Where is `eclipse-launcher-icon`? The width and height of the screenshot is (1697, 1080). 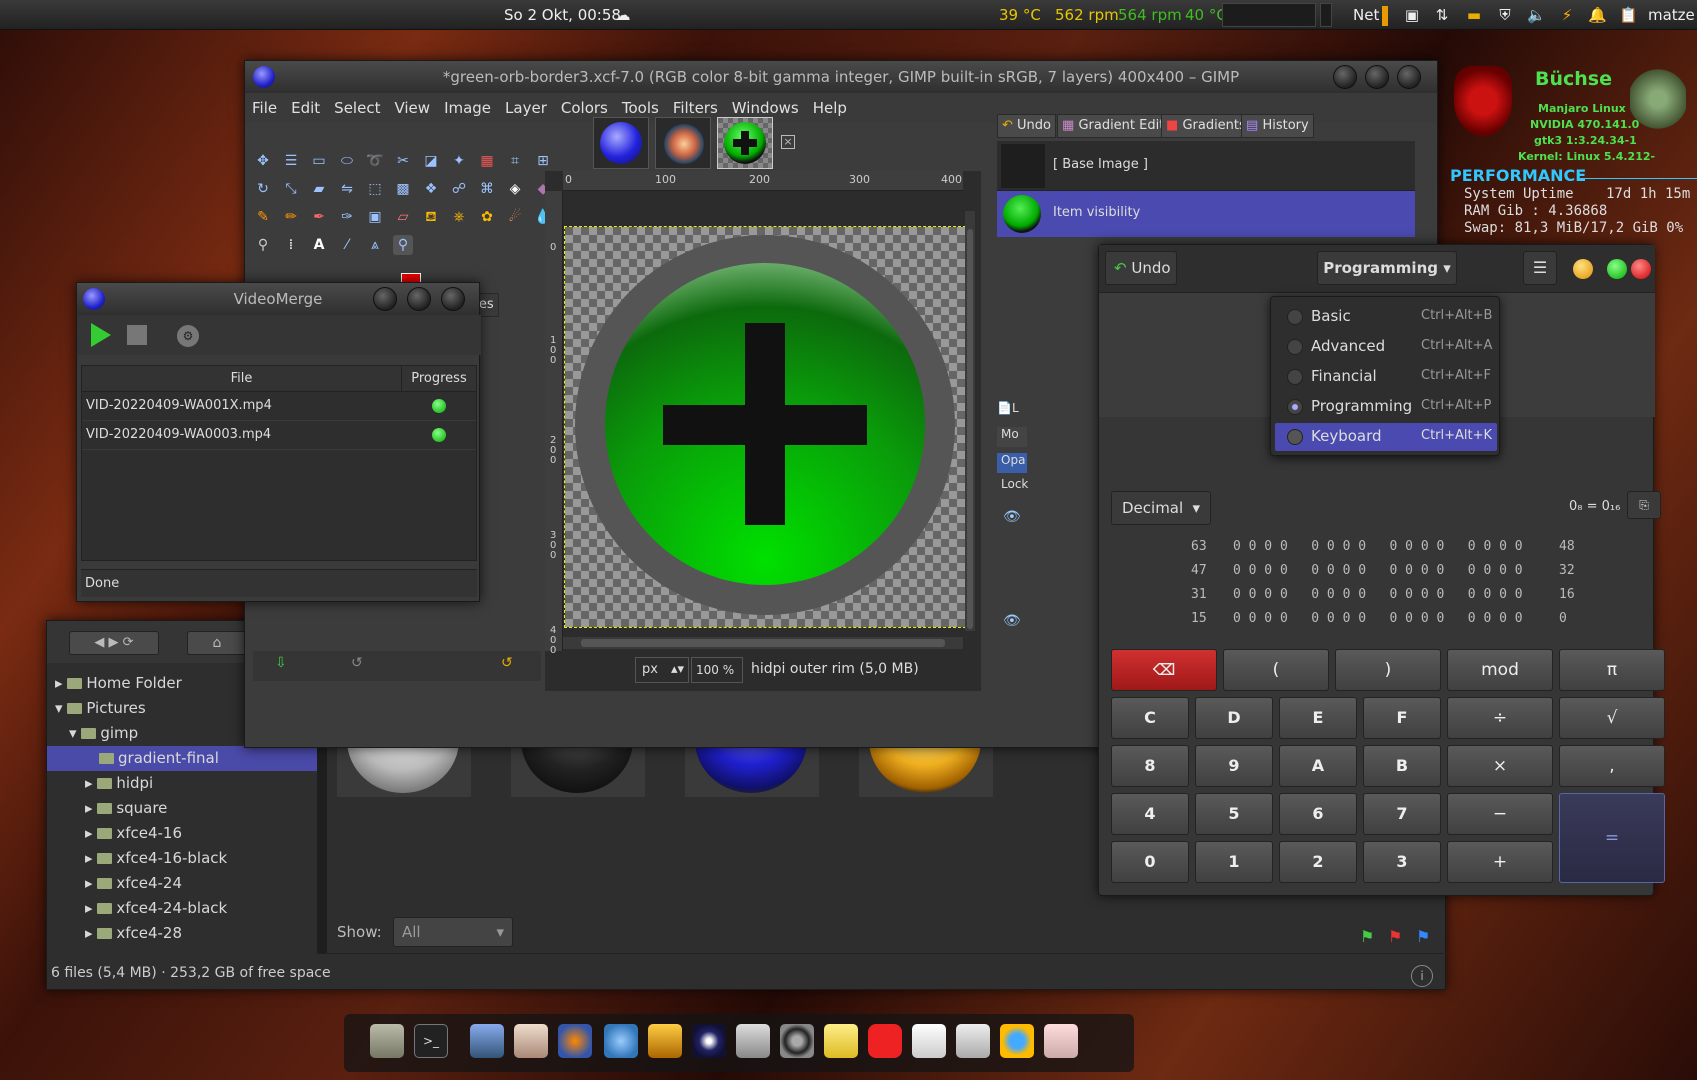 eclipse-launcher-icon is located at coordinates (709, 1041).